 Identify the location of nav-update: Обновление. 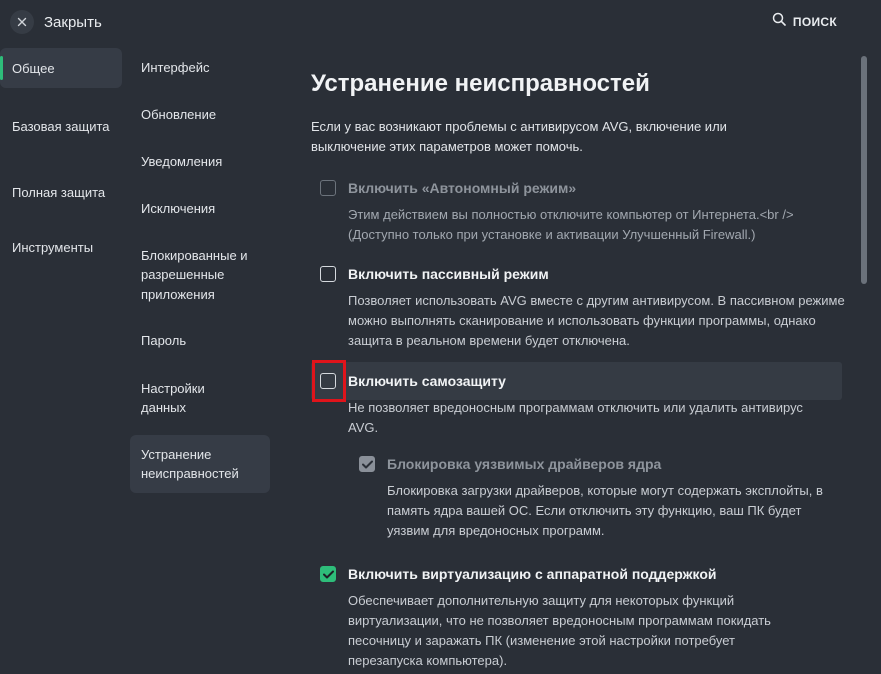
(200, 115).